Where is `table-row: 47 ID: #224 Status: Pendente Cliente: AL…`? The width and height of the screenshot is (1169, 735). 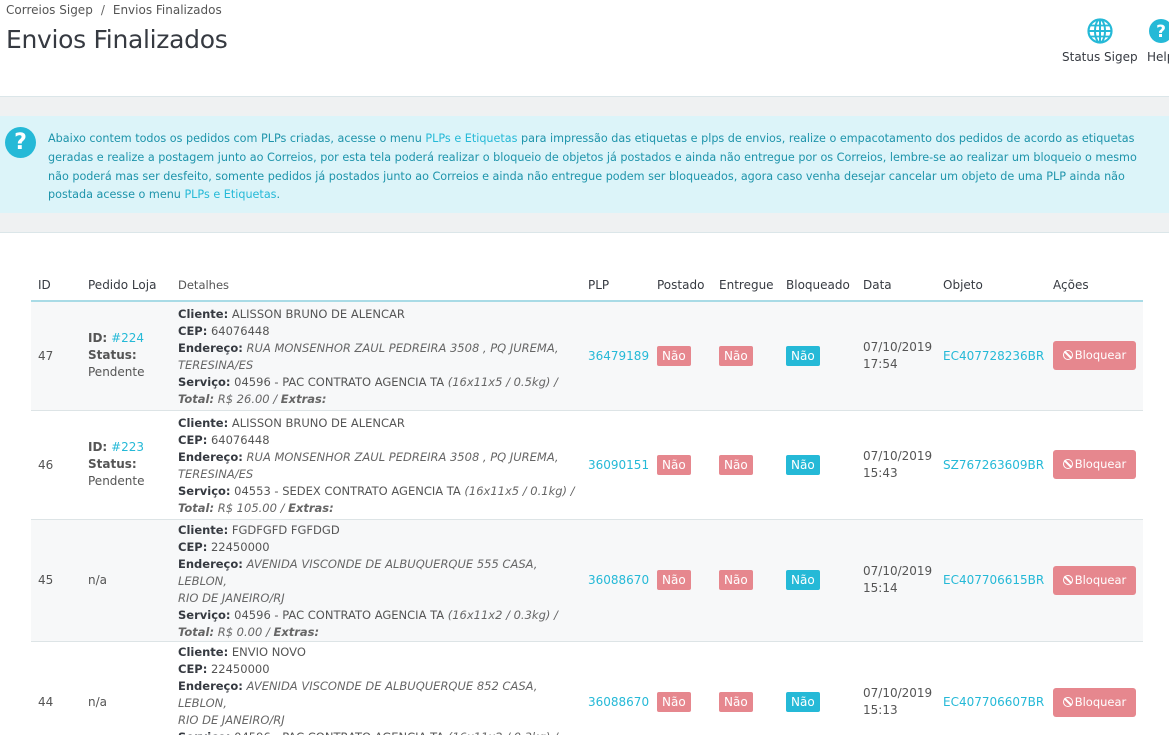
table-row: 47 ID: #224 Status: Pendente Cliente: AL… is located at coordinates (587, 356).